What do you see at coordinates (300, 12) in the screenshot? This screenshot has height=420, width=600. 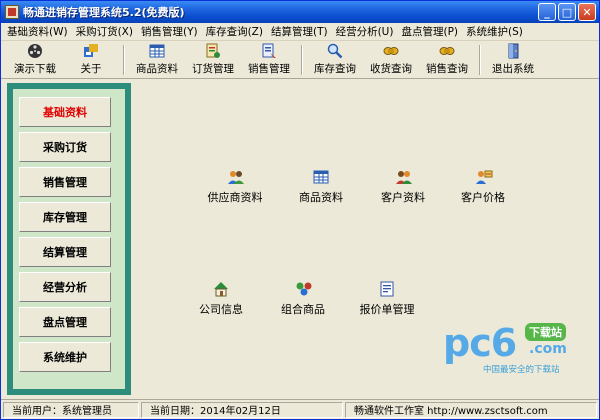 I see `title-bar: 畅通进销存管理系统5.2(免费版) _ □ ✕` at bounding box center [300, 12].